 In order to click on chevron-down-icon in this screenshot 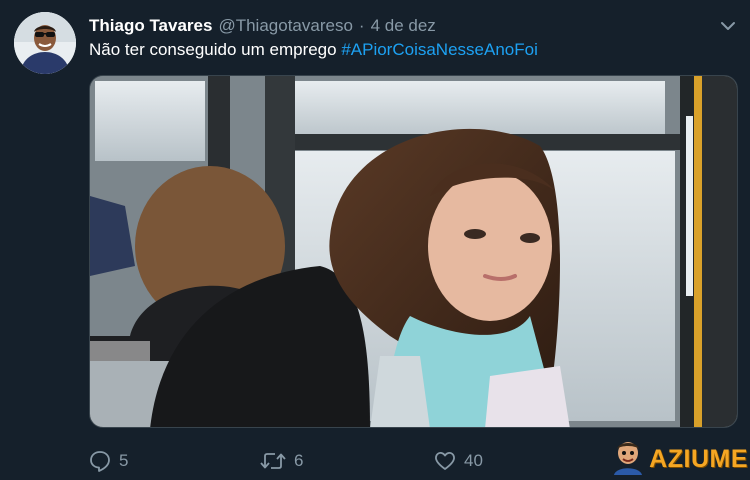, I will do `click(728, 26)`.